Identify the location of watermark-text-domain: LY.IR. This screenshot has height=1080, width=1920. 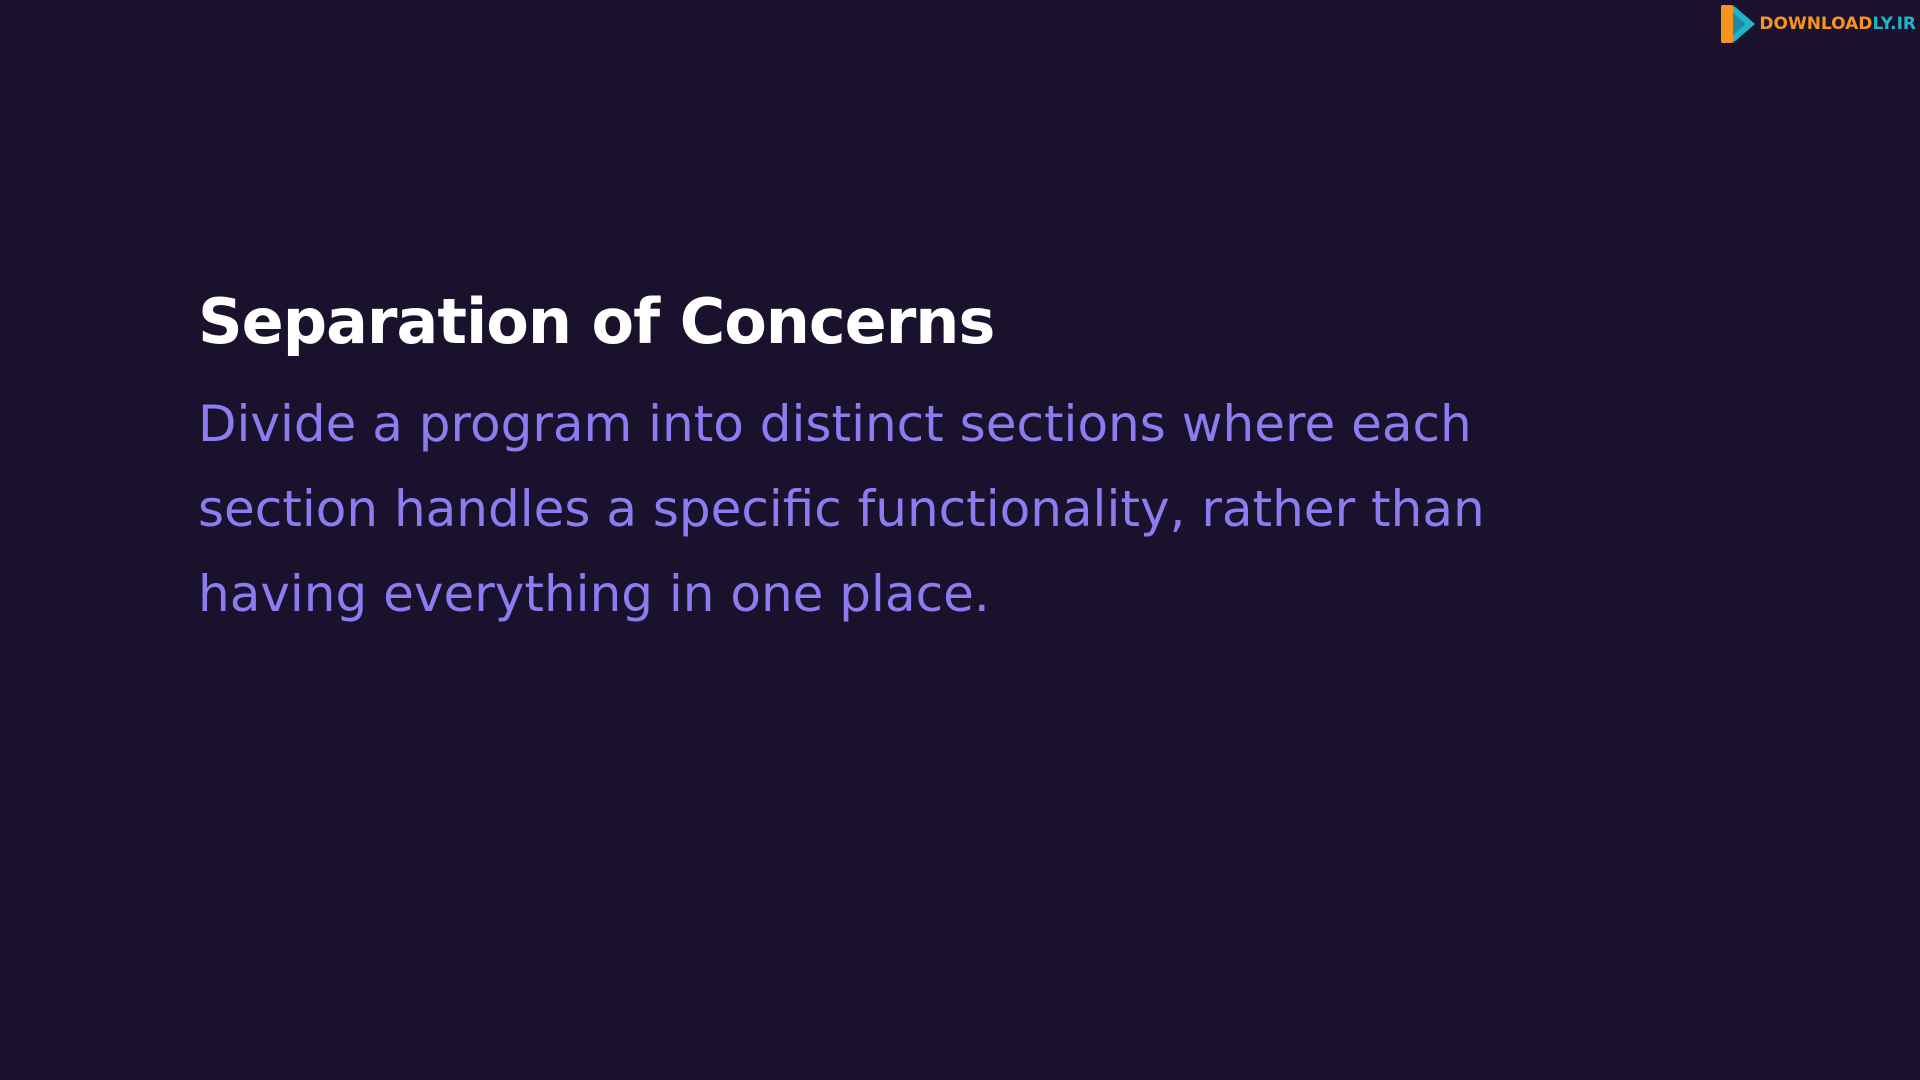
(1894, 23).